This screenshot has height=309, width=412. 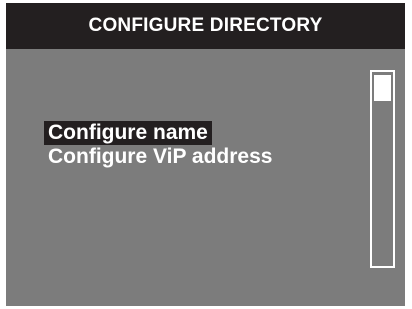 I want to click on title-bar: CONFIGURE DIRECTORY, so click(x=205, y=26).